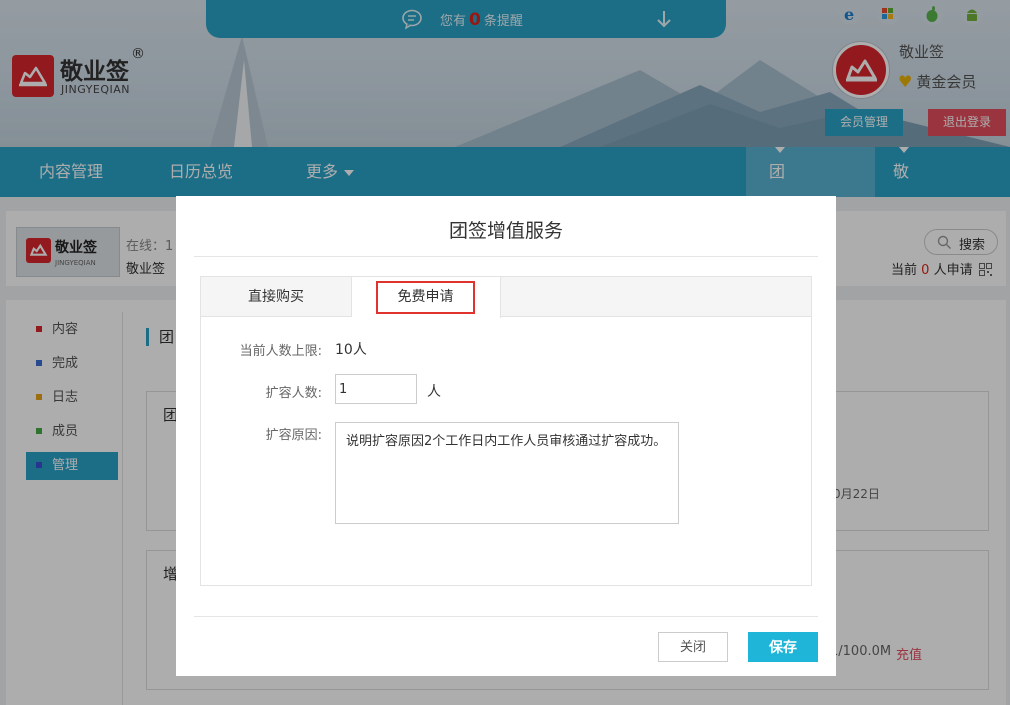 The width and height of the screenshot is (1010, 705). I want to click on modal-divider, so click(506, 256).